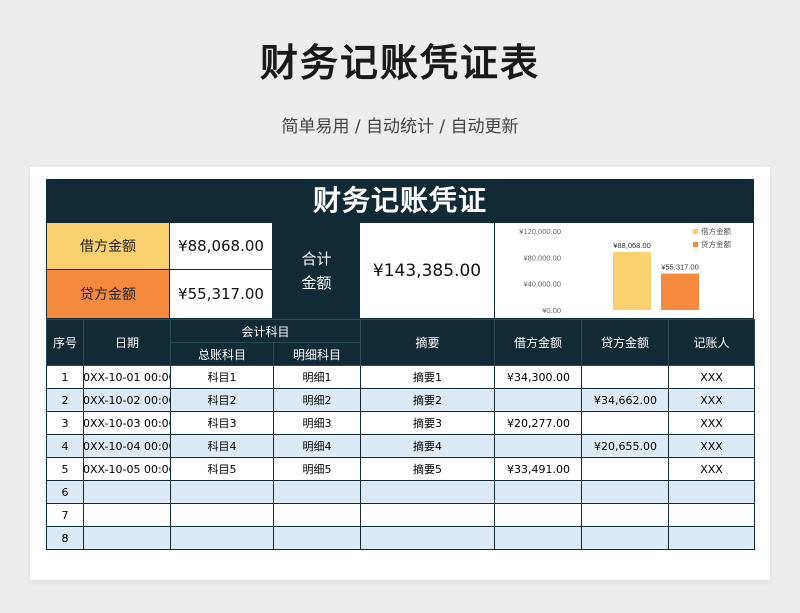  I want to click on bar-data-label: ¥88,068.00, so click(632, 245).